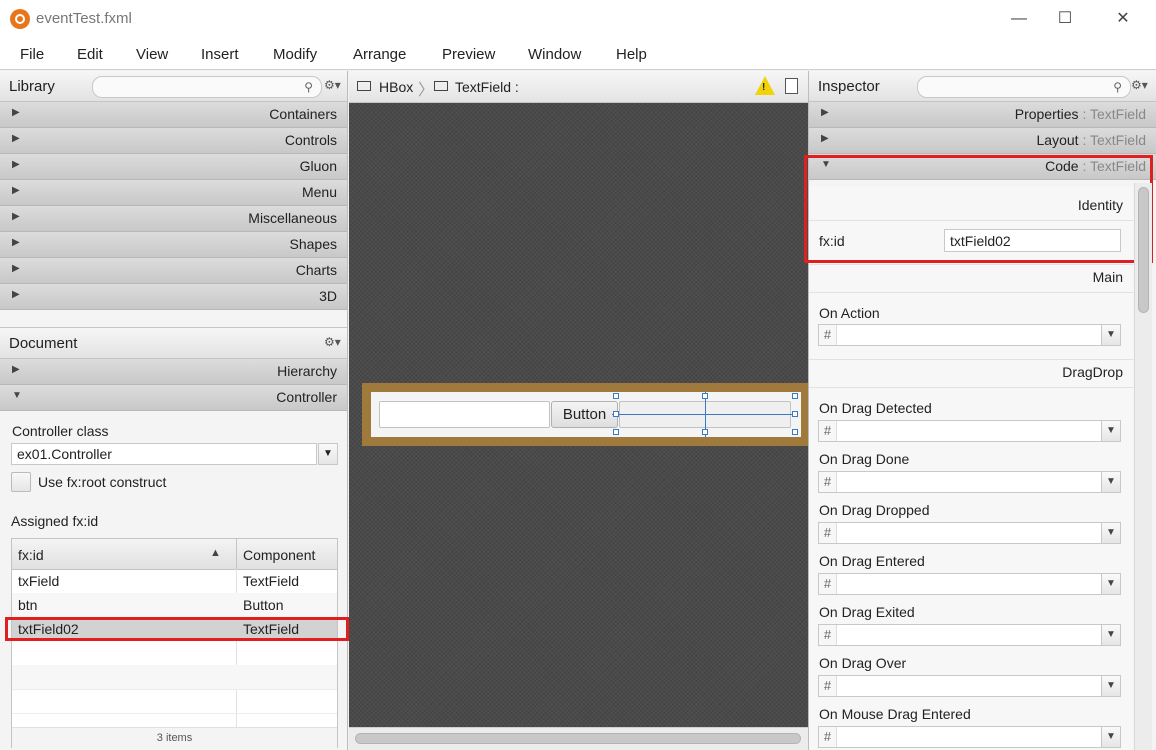 This screenshot has width=1156, height=750. Describe the element at coordinates (173, 398) in the screenshot. I see `document-section-controller: ▼ Controller` at that location.